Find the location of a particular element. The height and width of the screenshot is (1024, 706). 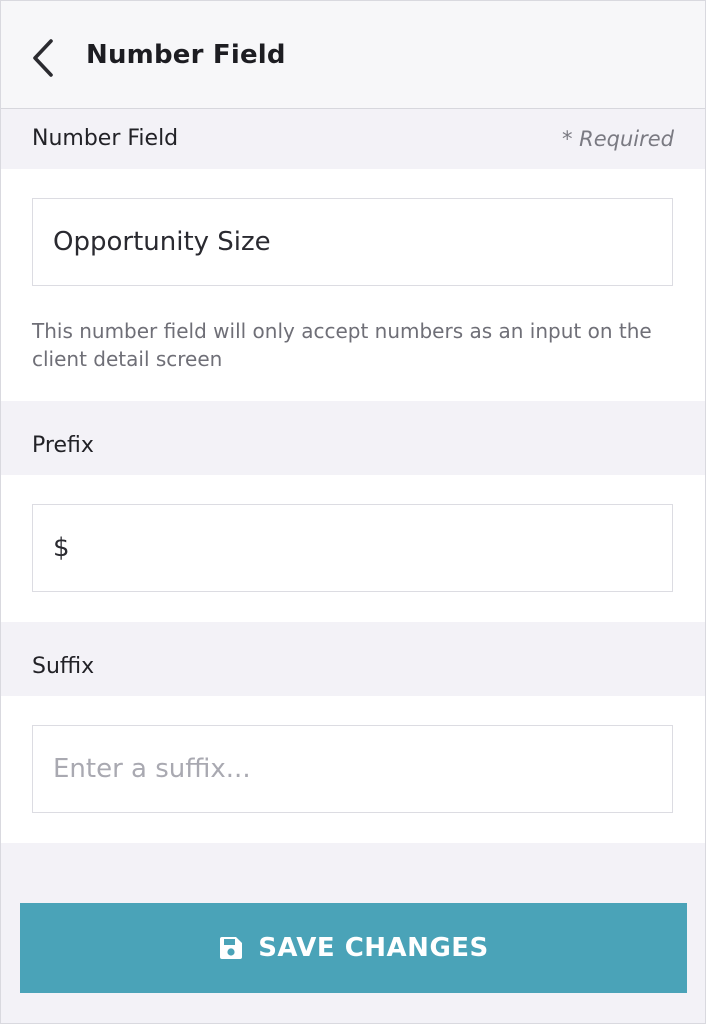

prefix-field-box is located at coordinates (352, 548).